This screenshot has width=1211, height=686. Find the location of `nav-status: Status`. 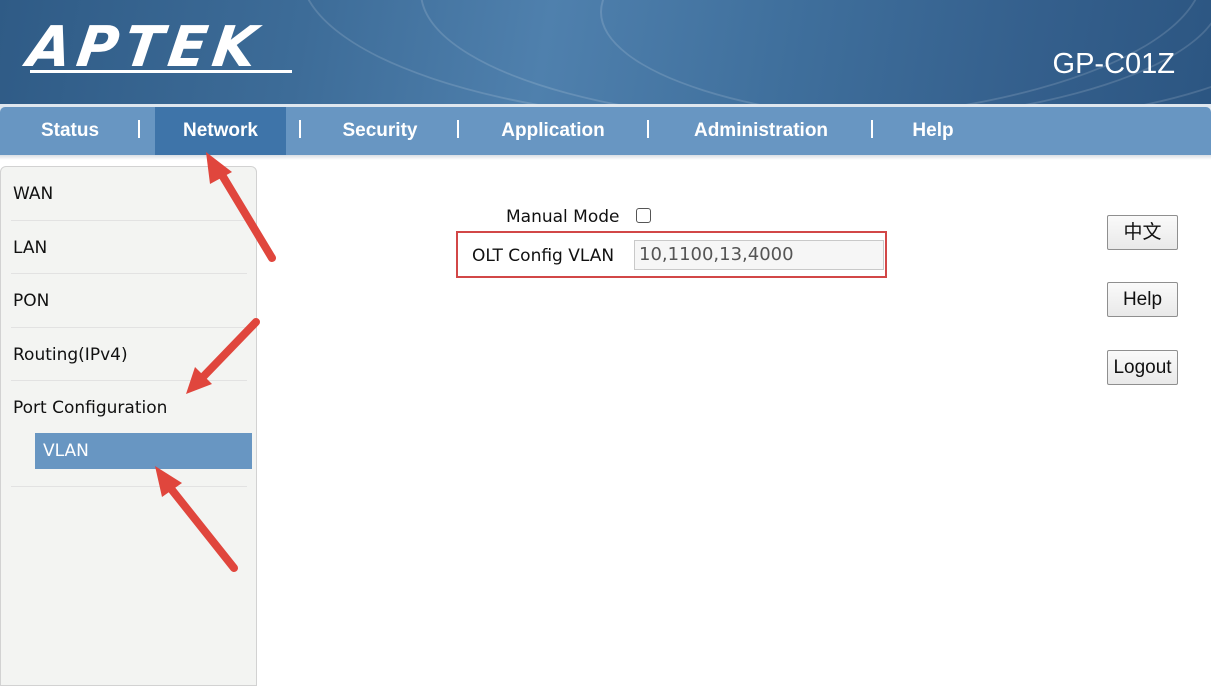

nav-status: Status is located at coordinates (70, 131).